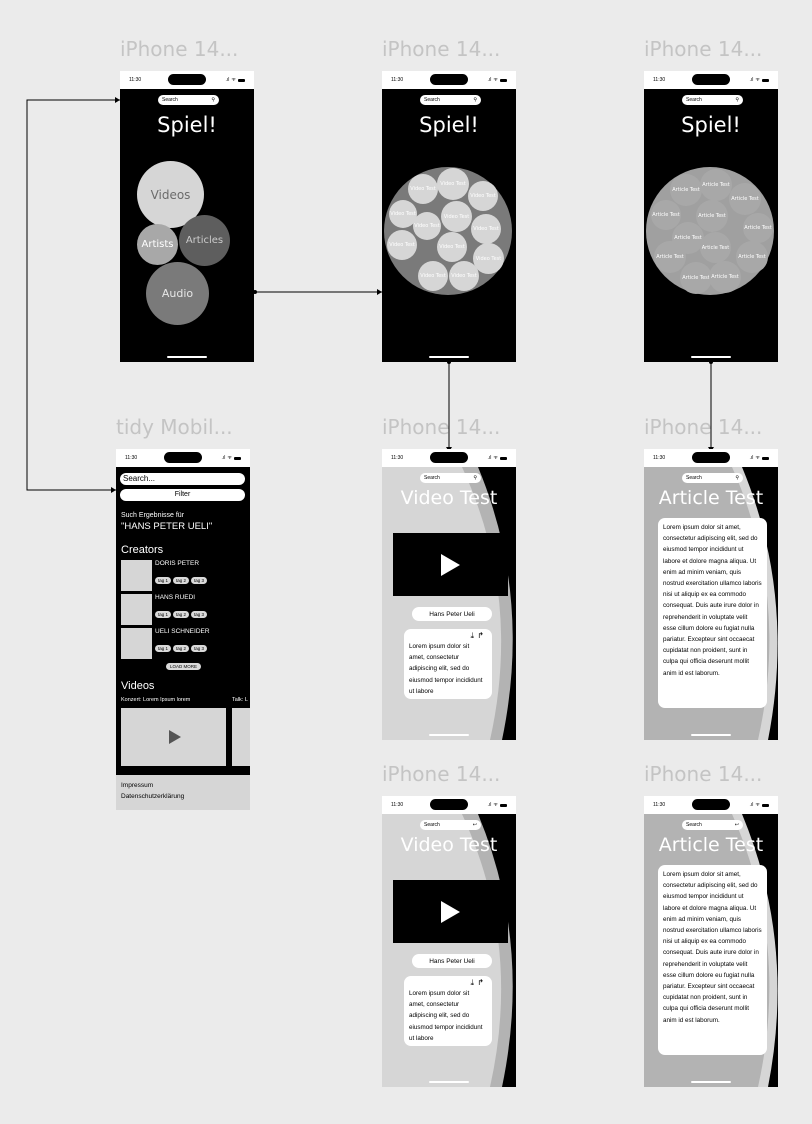 Image resolution: width=812 pixels, height=1124 pixels. Describe the element at coordinates (184, 666) in the screenshot. I see `load-more-button: LOAD MORE` at that location.